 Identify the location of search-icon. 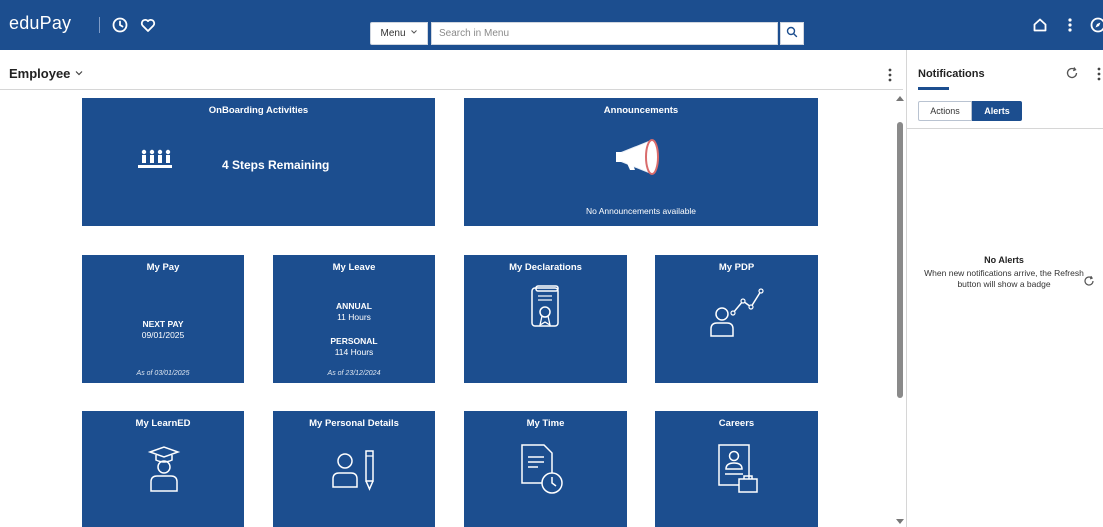
(792, 33).